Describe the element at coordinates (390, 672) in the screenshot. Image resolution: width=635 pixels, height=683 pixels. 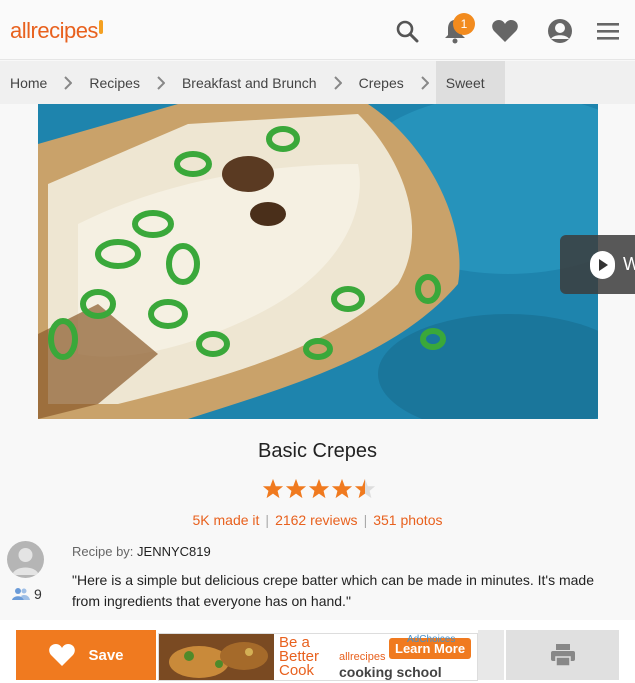
I see `ad-product: cooking school` at that location.